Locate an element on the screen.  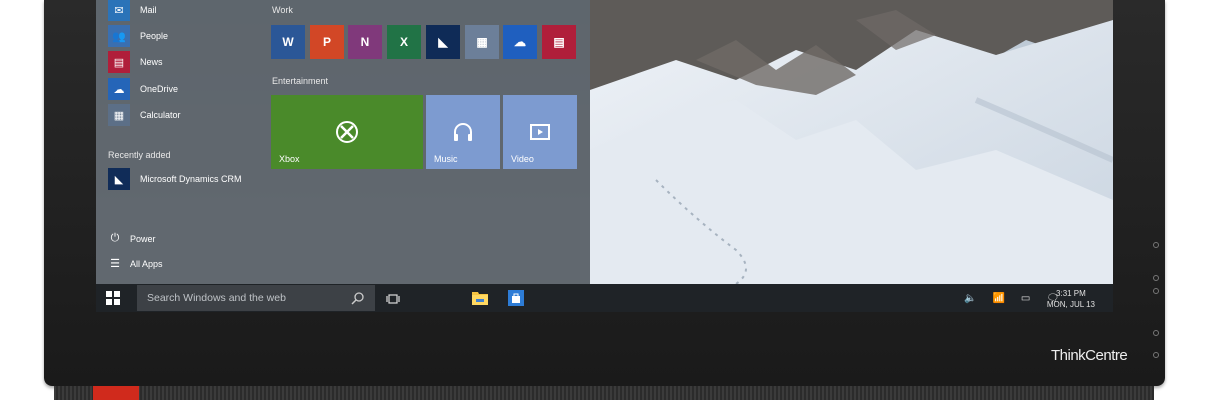
search-placeholder: Search Windows and the web is located at coordinates (216, 298).